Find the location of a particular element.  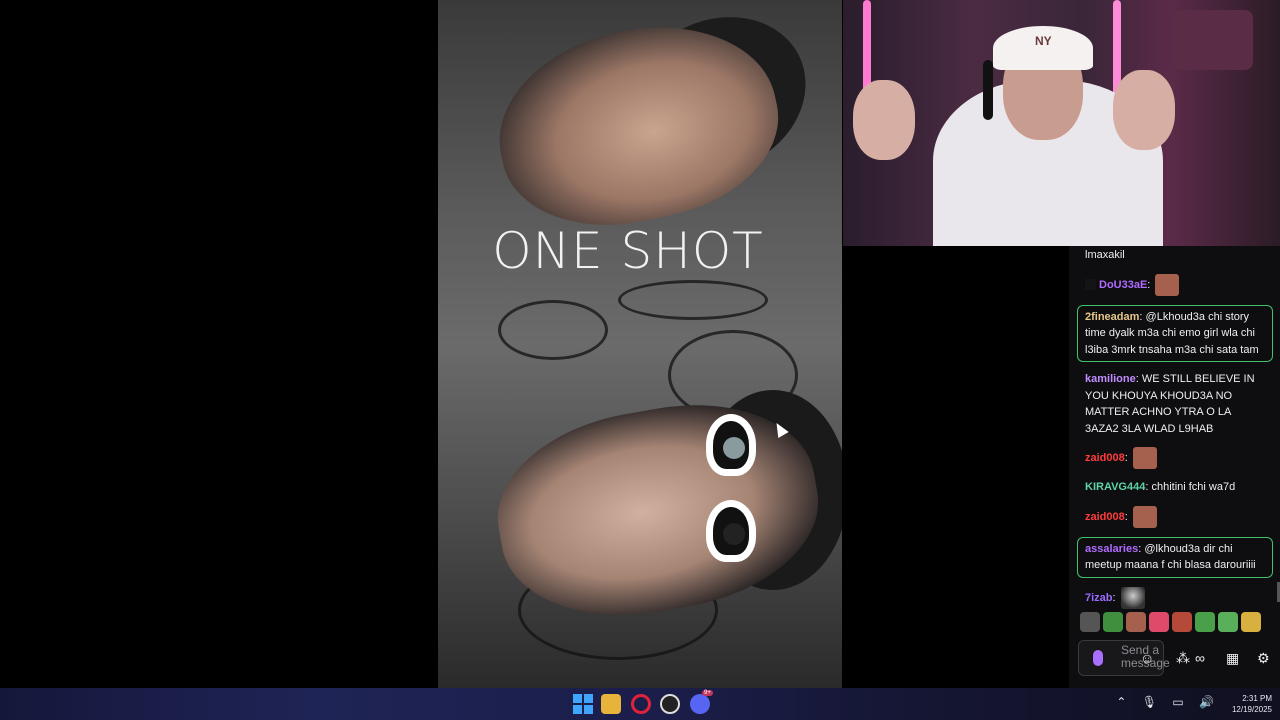

chat-username: KIRAVG444 is located at coordinates (1115, 487).